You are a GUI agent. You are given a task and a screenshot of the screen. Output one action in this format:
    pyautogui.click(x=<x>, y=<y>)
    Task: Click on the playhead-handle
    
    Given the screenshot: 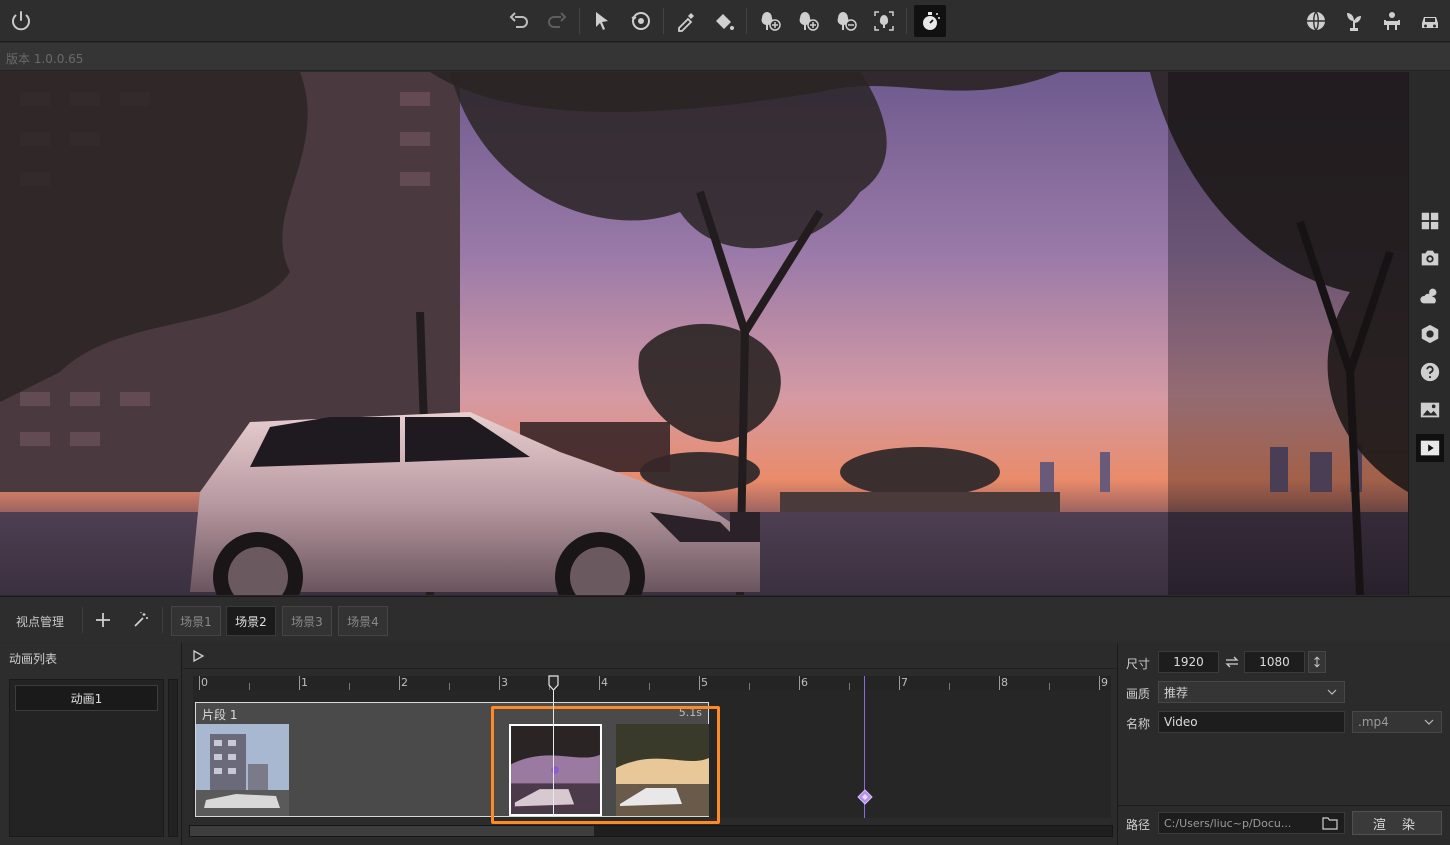 What is the action you would take?
    pyautogui.click(x=553, y=683)
    